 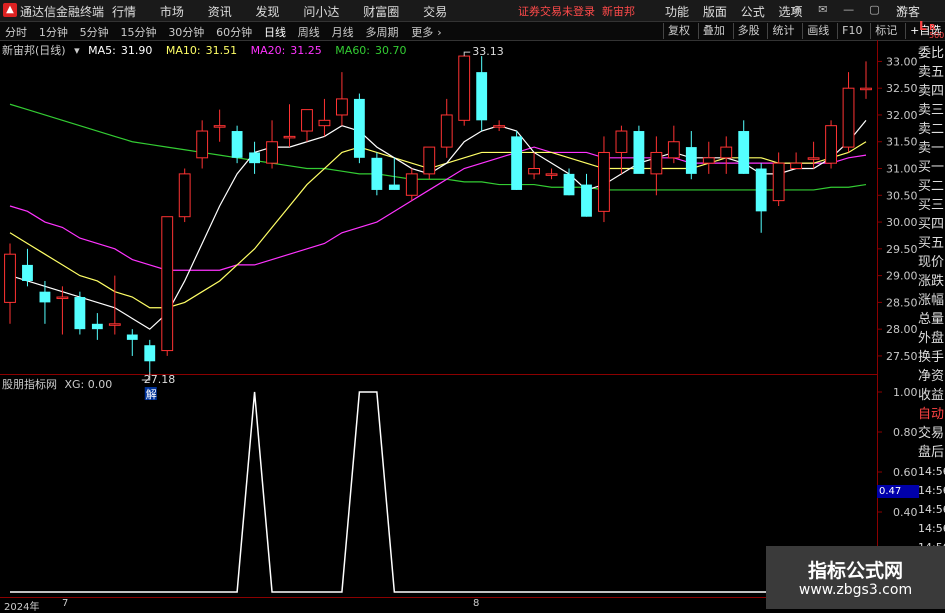 I want to click on y-tick-label: 28.50, so click(x=902, y=302).